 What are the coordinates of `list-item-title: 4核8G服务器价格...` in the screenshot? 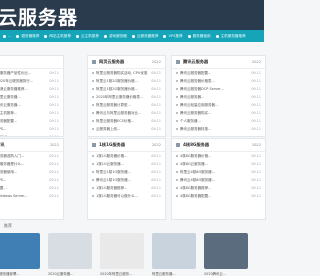 It's located at (214, 156).